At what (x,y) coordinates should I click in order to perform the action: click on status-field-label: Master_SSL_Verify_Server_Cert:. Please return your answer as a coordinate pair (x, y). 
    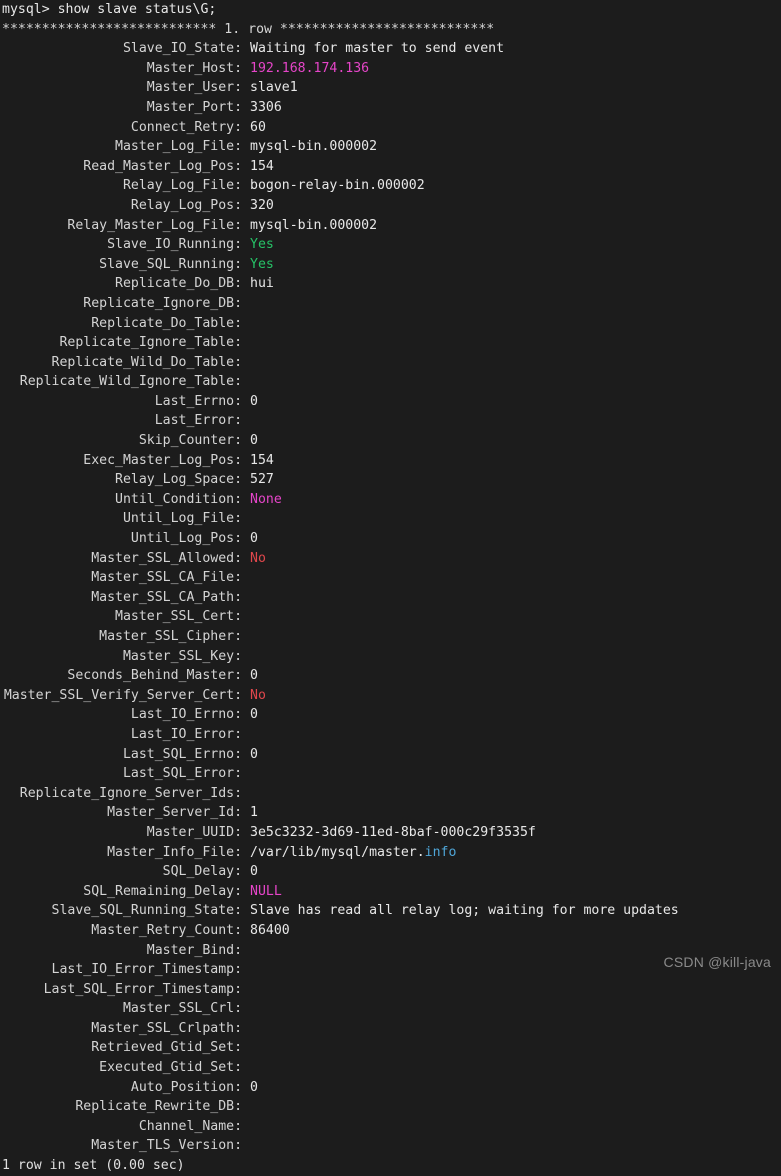
    Looking at the image, I should click on (126, 695).